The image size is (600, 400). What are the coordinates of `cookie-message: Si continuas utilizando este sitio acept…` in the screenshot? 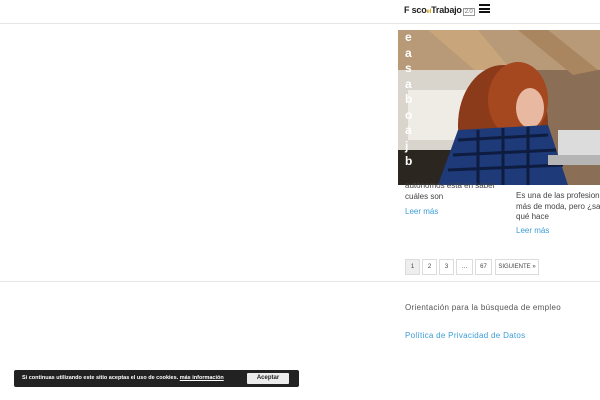 It's located at (100, 378).